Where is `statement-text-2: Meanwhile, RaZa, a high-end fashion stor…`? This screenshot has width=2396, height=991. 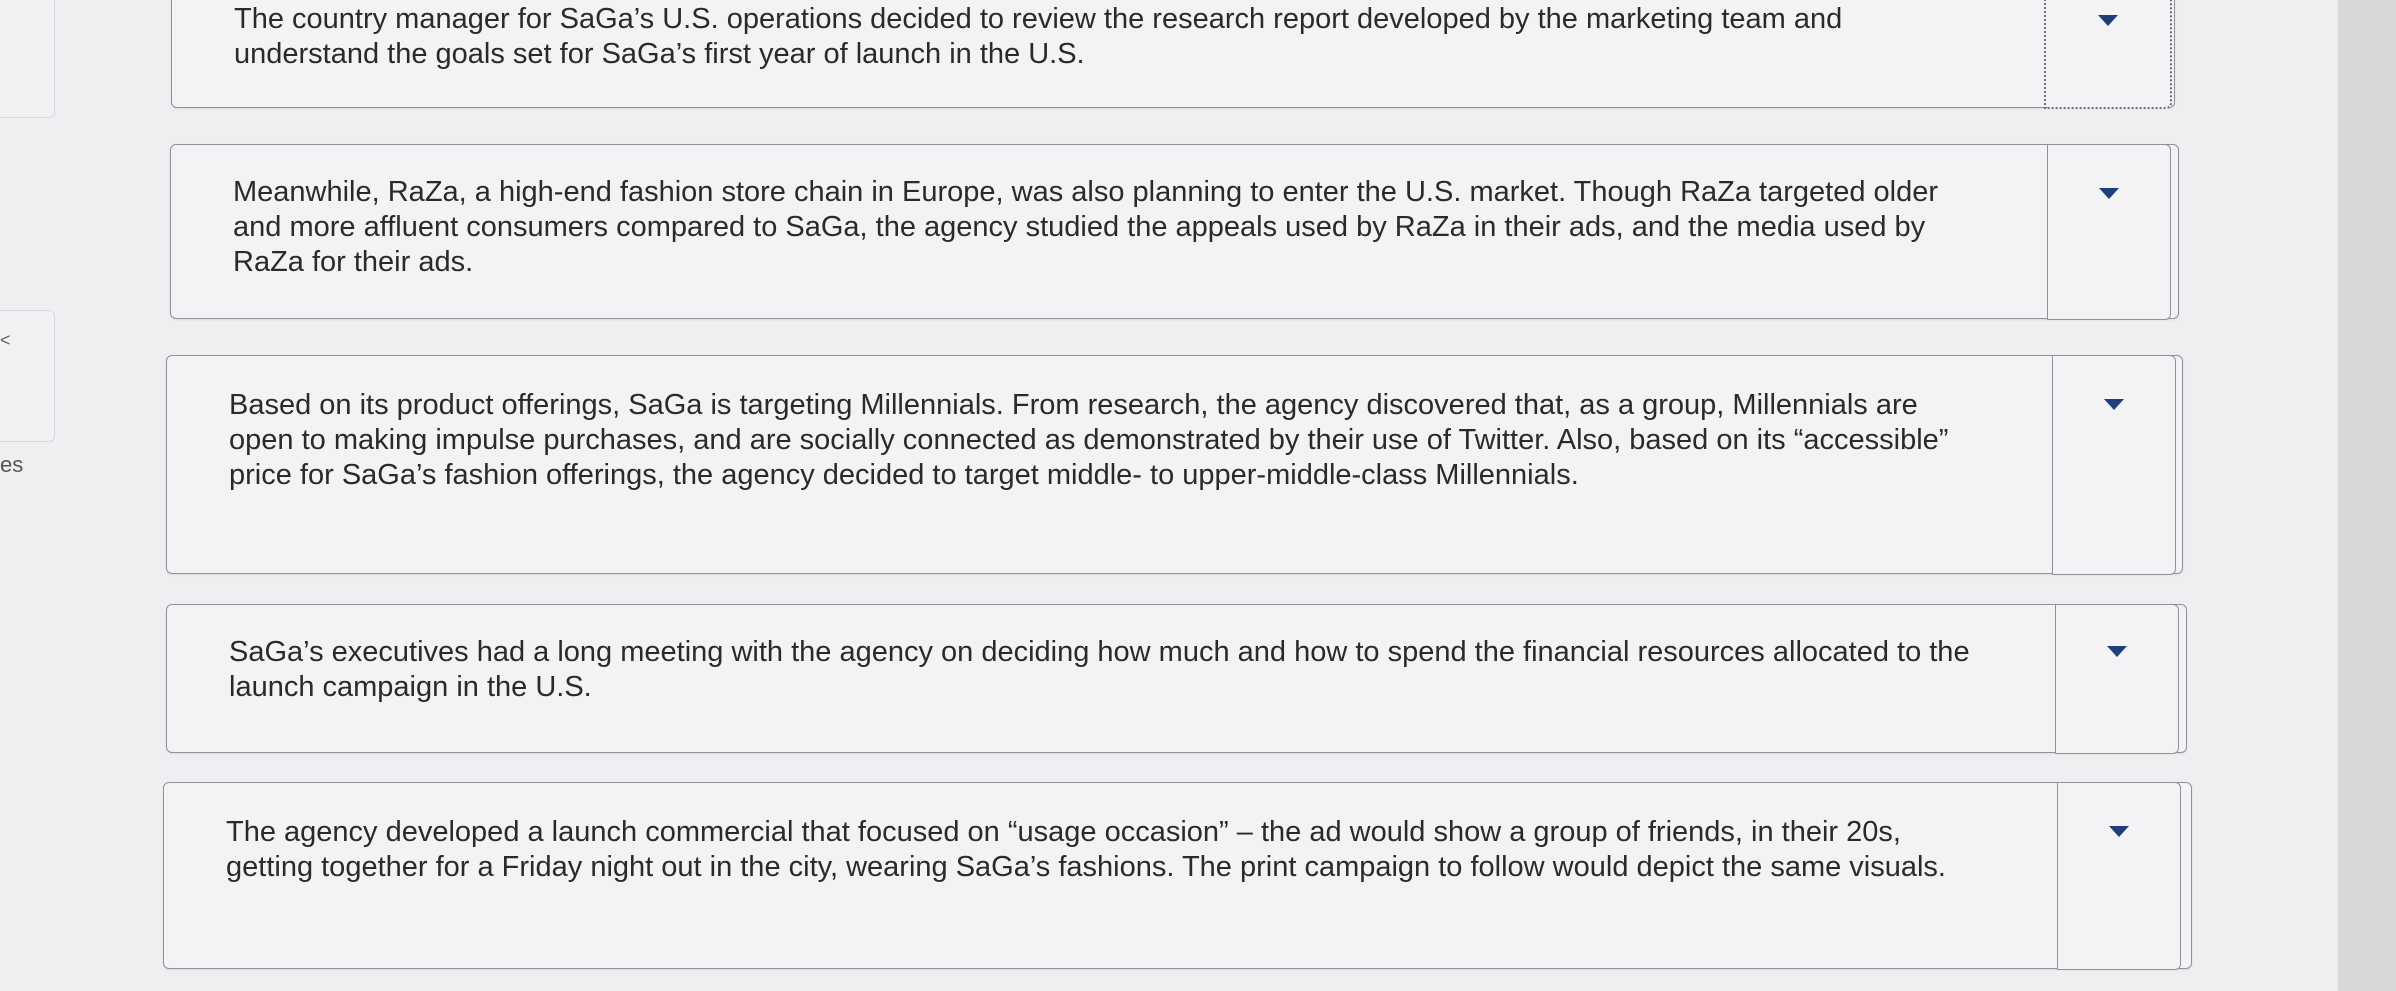
statement-text-2: Meanwhile, RaZa, a high-end fashion stor… is located at coordinates (1086, 227).